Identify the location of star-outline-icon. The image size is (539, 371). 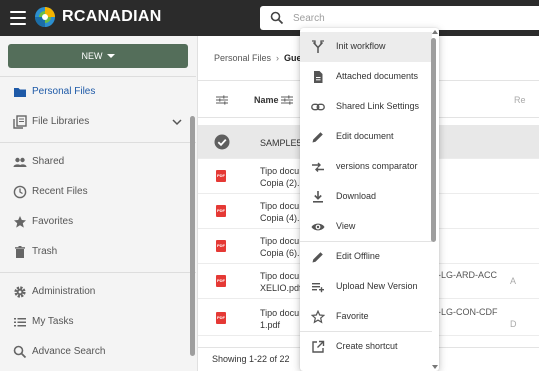
(318, 317).